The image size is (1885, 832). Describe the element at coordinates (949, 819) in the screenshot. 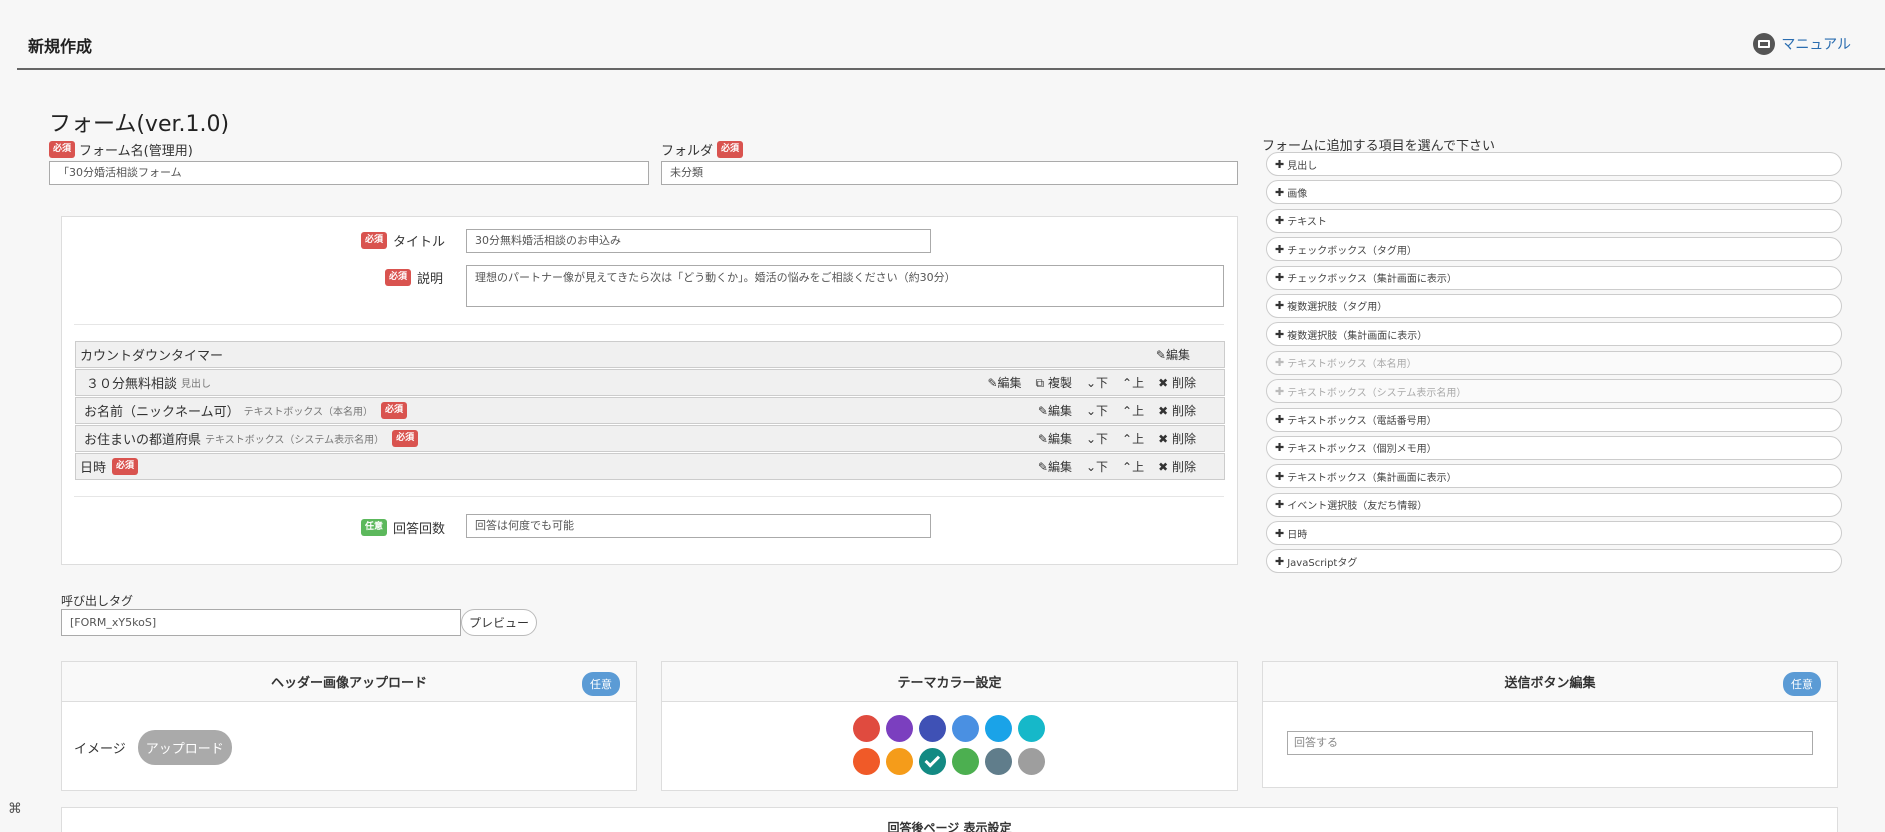

I see `after-page-settings-card: 回答後ページ 表示設定` at that location.